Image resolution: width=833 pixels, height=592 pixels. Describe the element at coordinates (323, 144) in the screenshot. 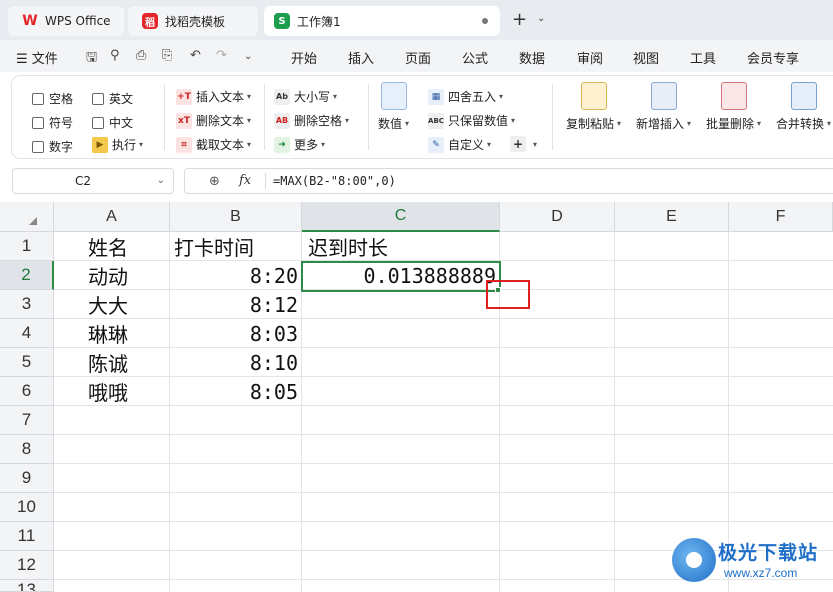

I see `chevron-down-icon: ▾` at that location.